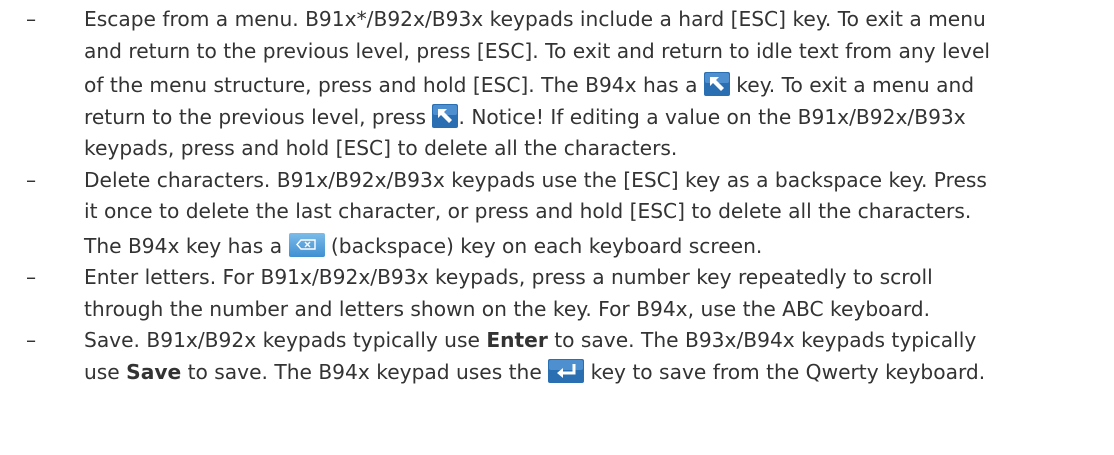 Image resolution: width=1114 pixels, height=455 pixels. What do you see at coordinates (306, 244) in the screenshot?
I see `backspace-icon` at bounding box center [306, 244].